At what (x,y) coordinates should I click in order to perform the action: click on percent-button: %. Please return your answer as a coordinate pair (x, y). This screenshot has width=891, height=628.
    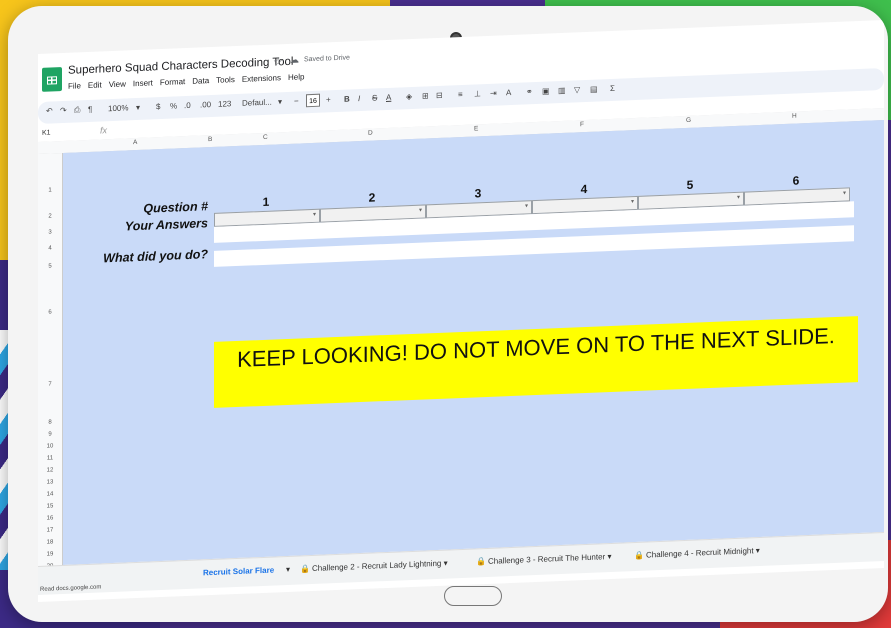
    Looking at the image, I should click on (173, 105).